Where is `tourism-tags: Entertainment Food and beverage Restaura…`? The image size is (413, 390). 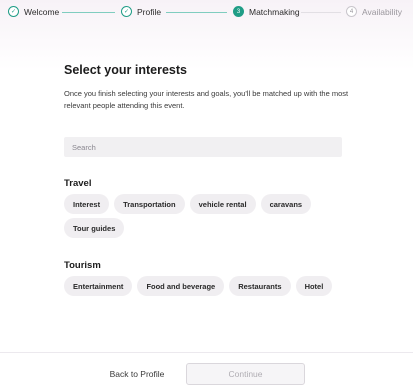
tourism-tags: Entertainment Food and beverage Restaura… is located at coordinates (209, 286).